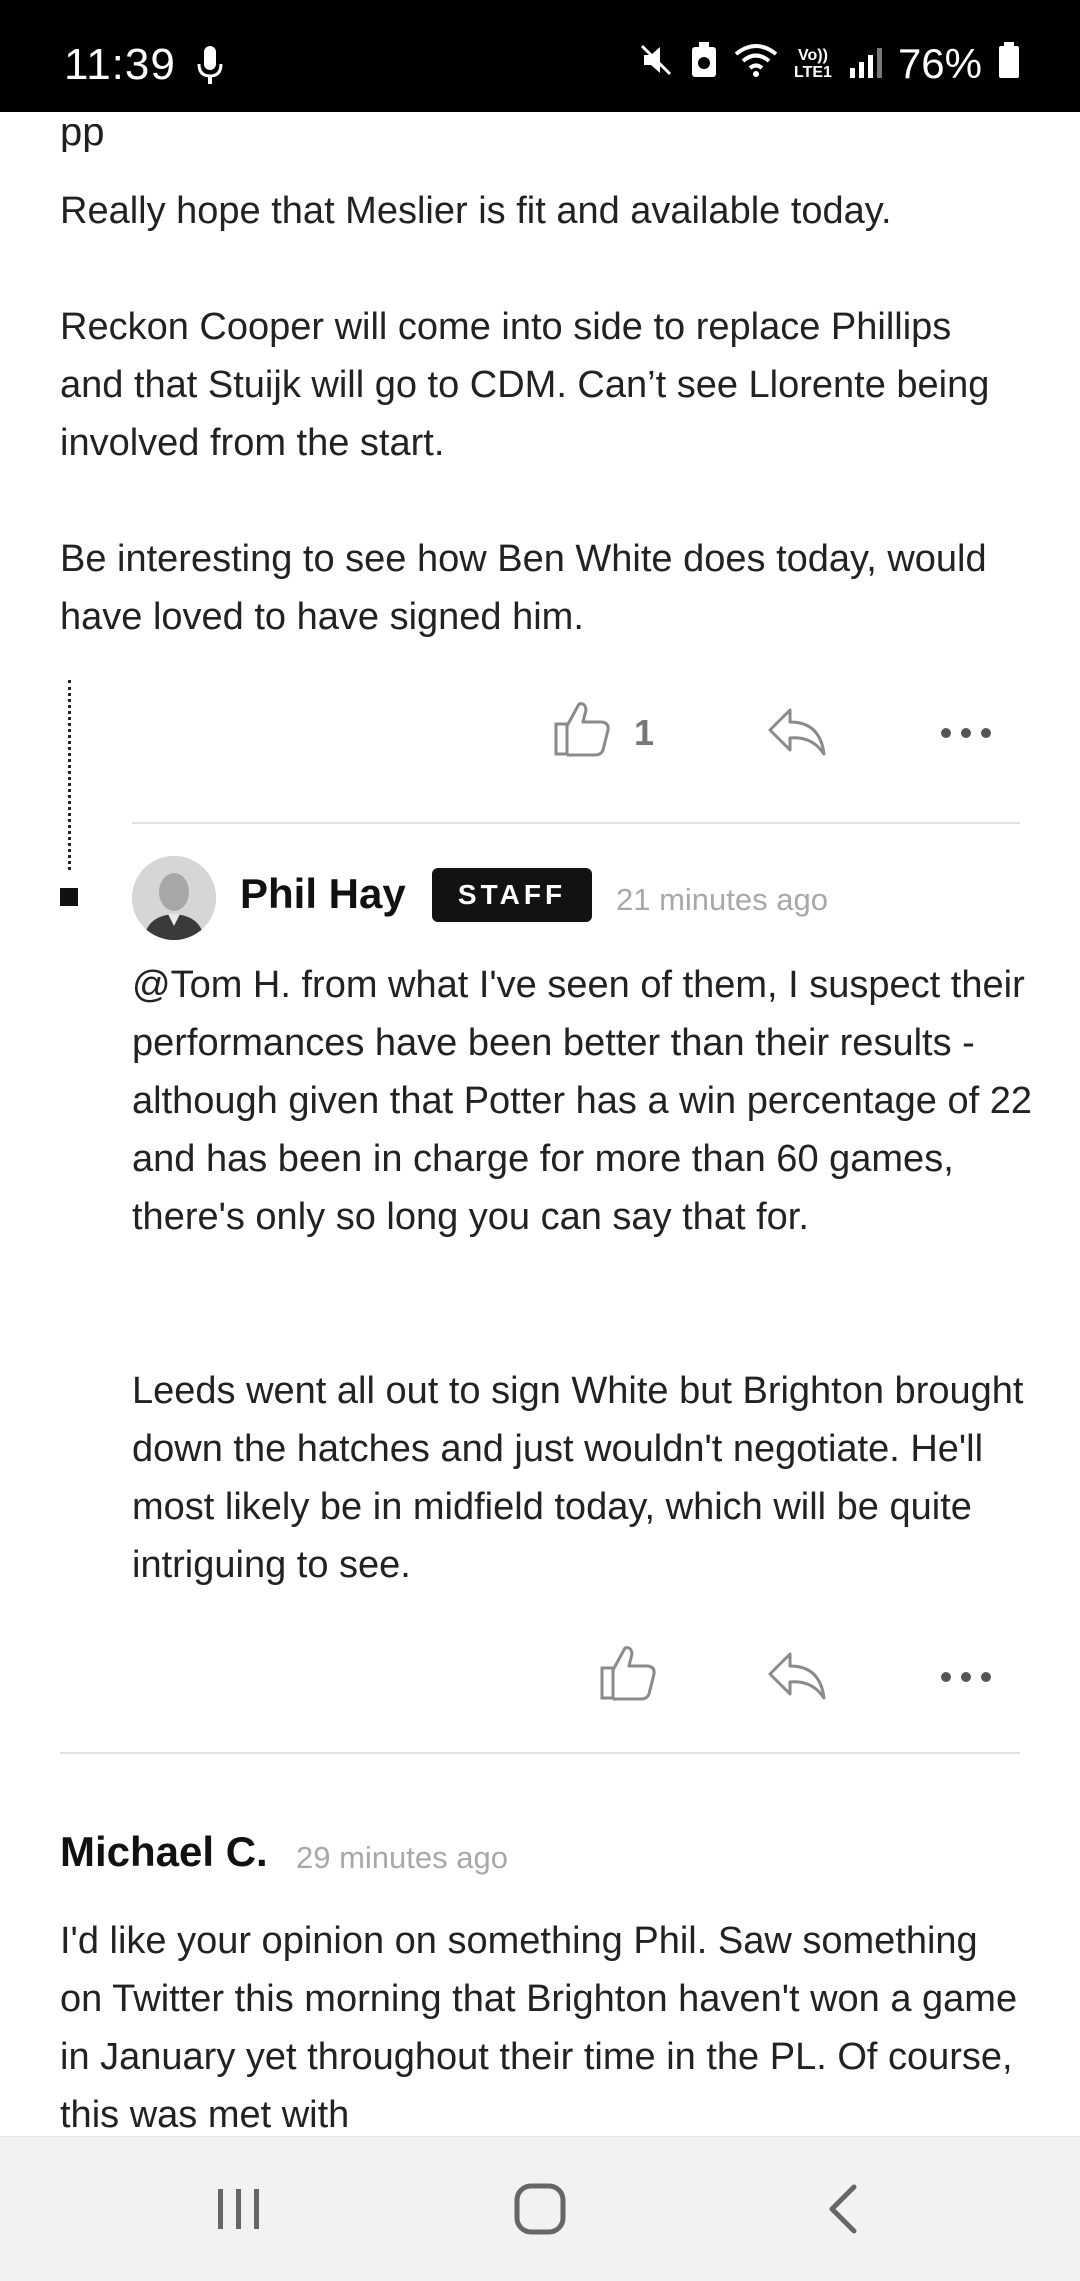  Describe the element at coordinates (174, 898) in the screenshot. I see `avatar` at that location.